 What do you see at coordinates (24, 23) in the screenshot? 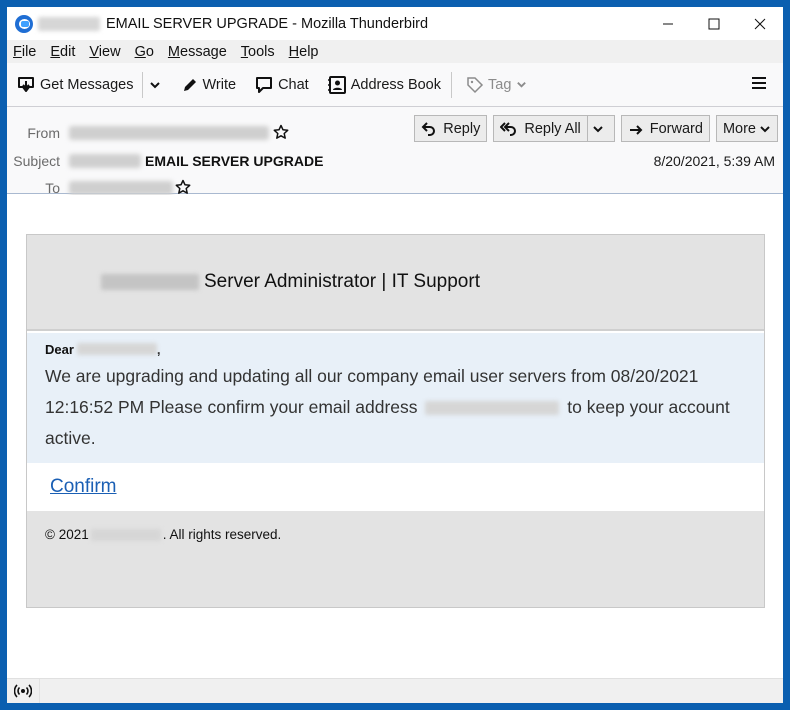
I see `thunderbird-logo-icon` at bounding box center [24, 23].